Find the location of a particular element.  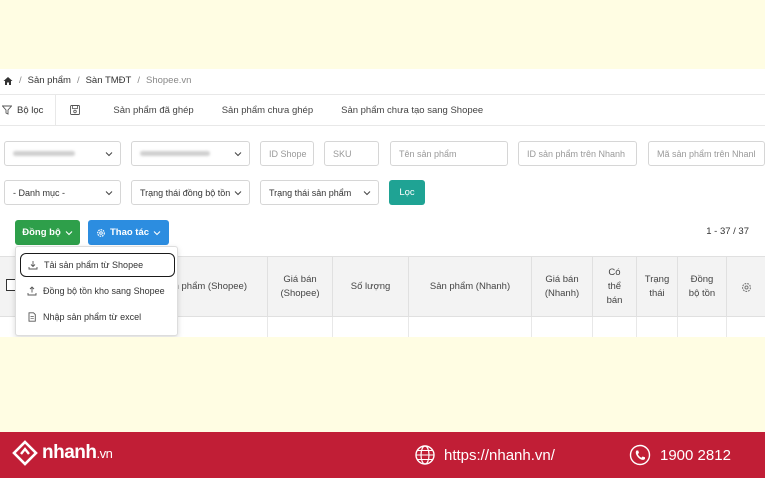

menu-item-label: Nhập sản phẩm từ excel is located at coordinates (92, 317).